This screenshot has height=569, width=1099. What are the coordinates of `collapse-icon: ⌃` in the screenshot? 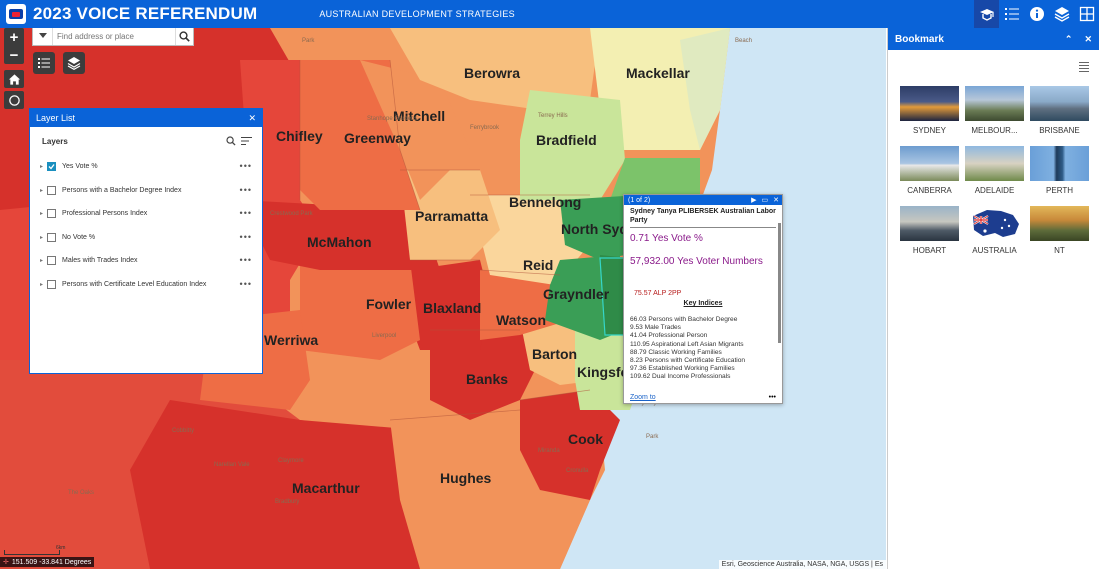 It's located at (1069, 39).